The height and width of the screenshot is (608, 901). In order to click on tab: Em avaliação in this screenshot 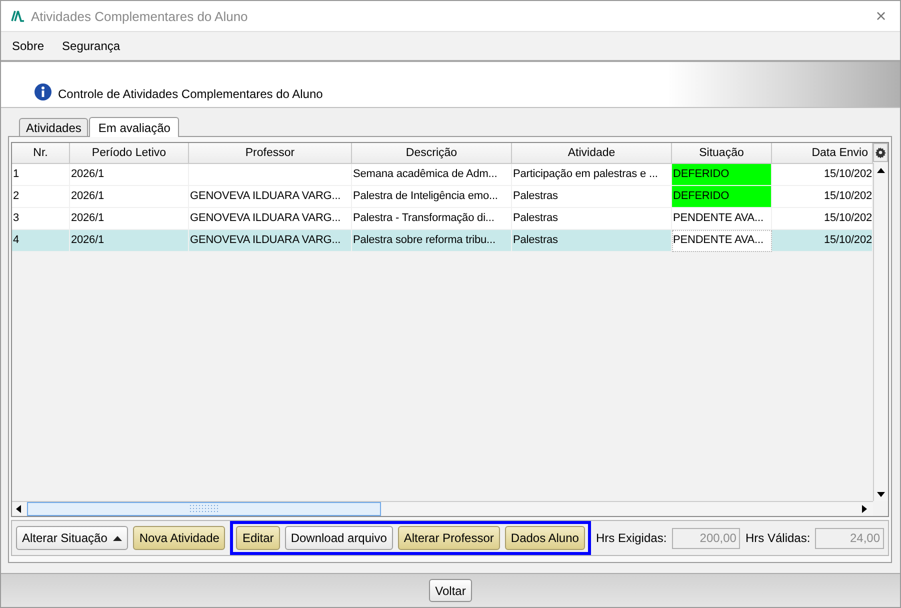, I will do `click(134, 127)`.